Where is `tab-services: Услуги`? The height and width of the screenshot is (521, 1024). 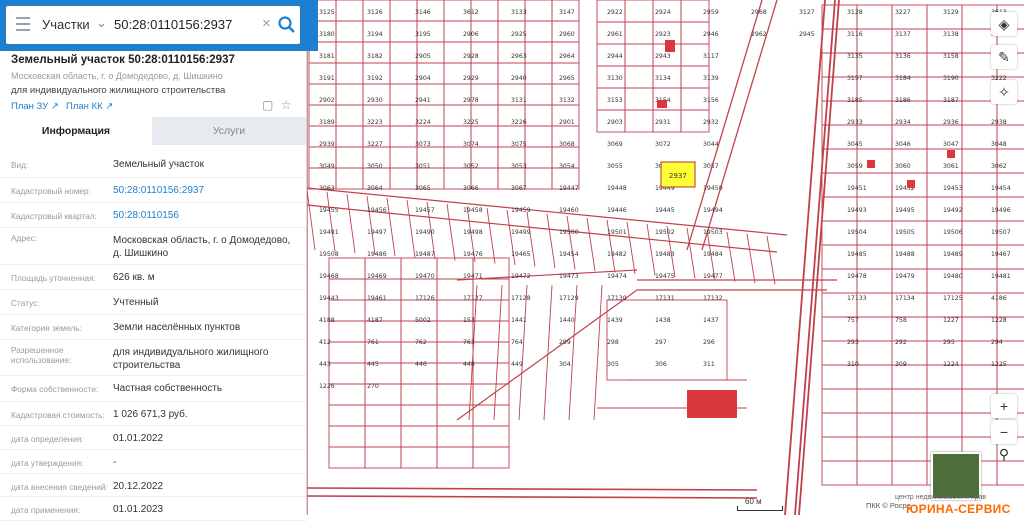
tab-services: Услуги is located at coordinates (229, 131).